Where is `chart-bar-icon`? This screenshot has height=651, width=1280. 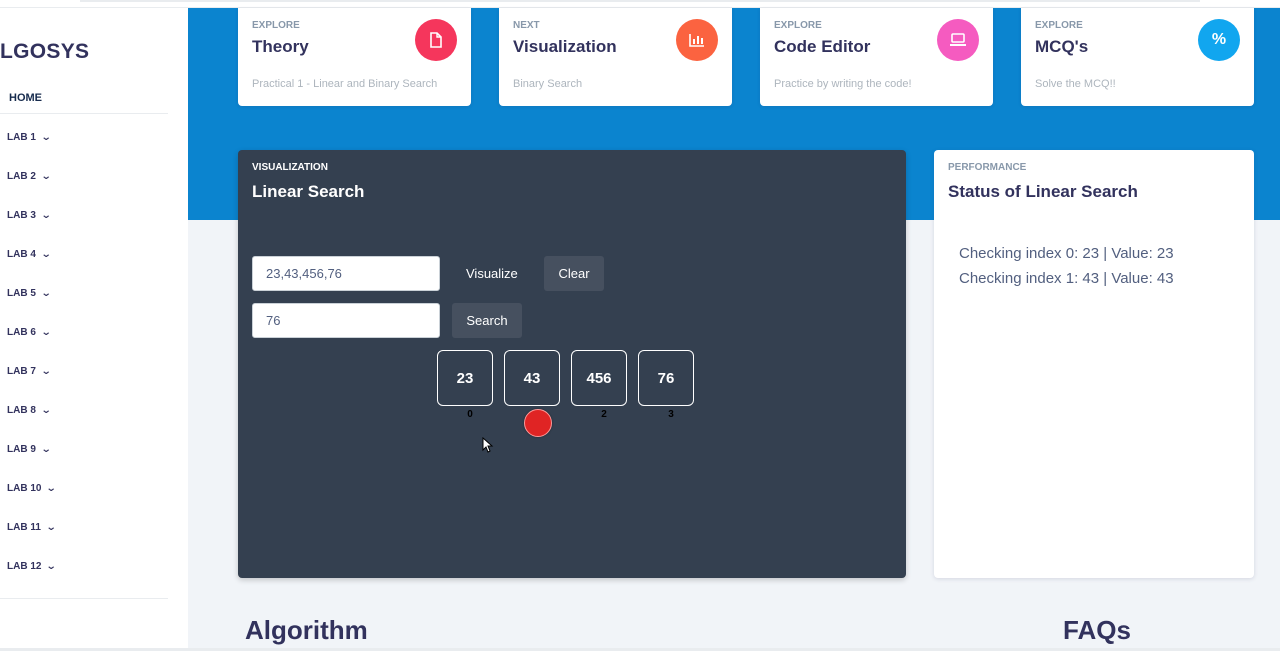
chart-bar-icon is located at coordinates (697, 40).